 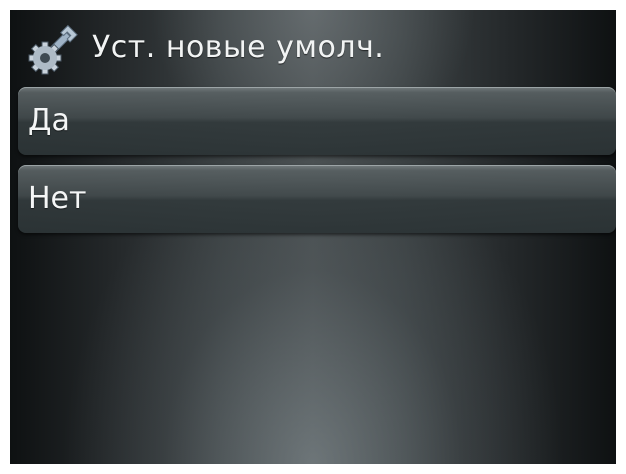 What do you see at coordinates (238, 47) in the screenshot?
I see `page-title: Уст. новые умолч.` at bounding box center [238, 47].